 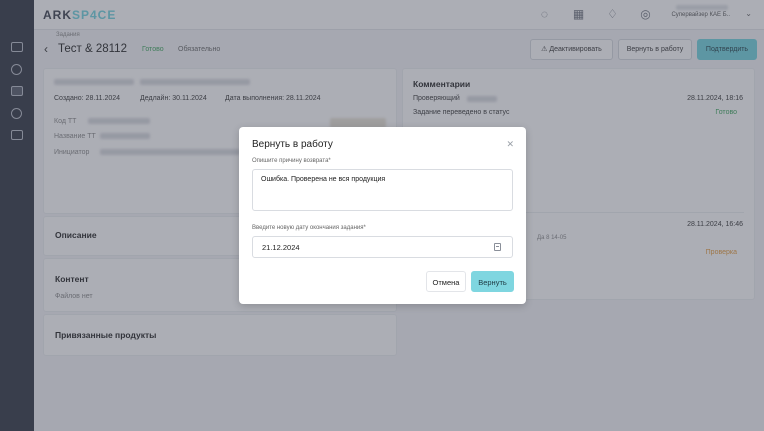 I want to click on cancel-button: Отмена, so click(x=446, y=281).